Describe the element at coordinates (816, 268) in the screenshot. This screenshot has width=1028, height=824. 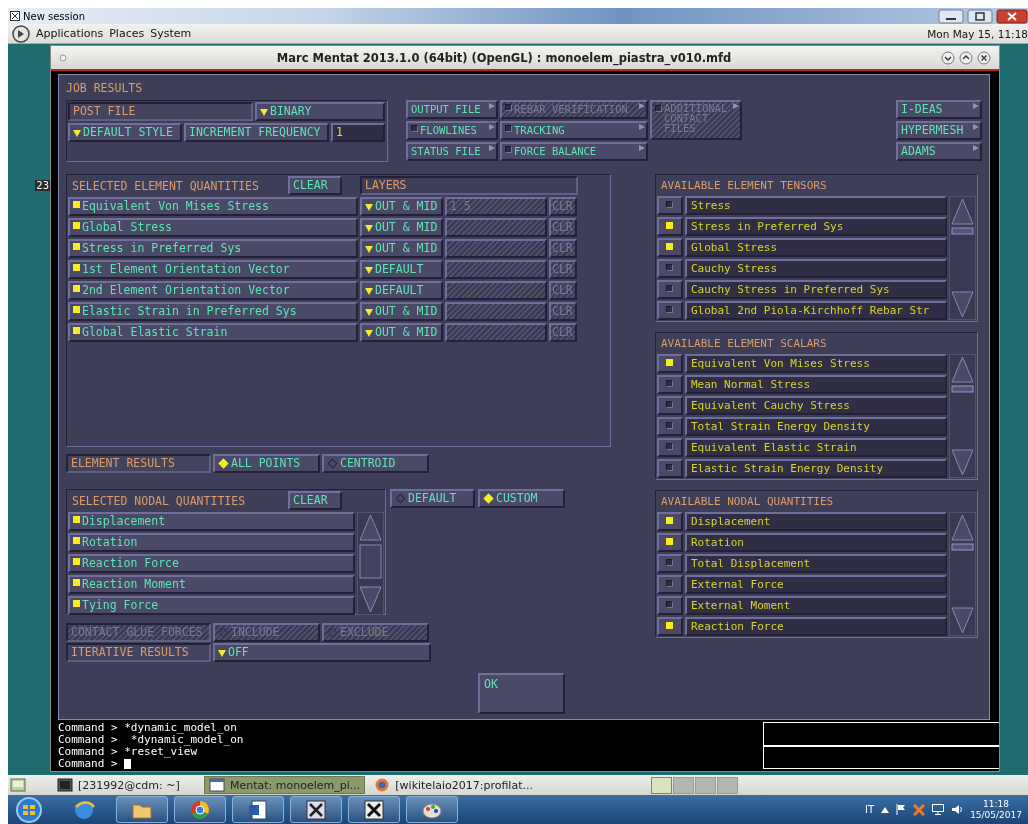
I see `quantity-item: Cauchy Stress` at that location.